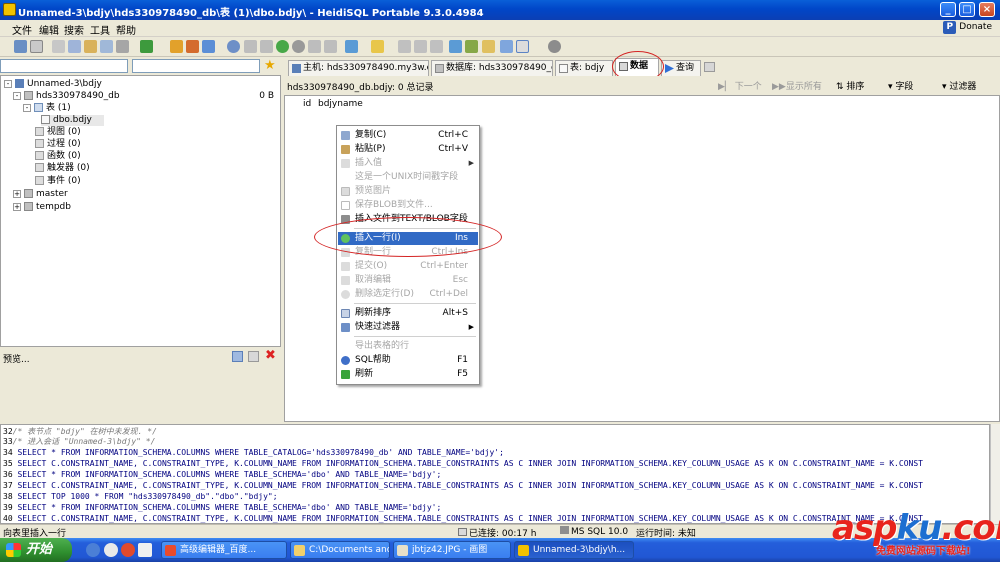 The width and height of the screenshot is (1000, 562). I want to click on save-preview-icon, so click(253, 356).